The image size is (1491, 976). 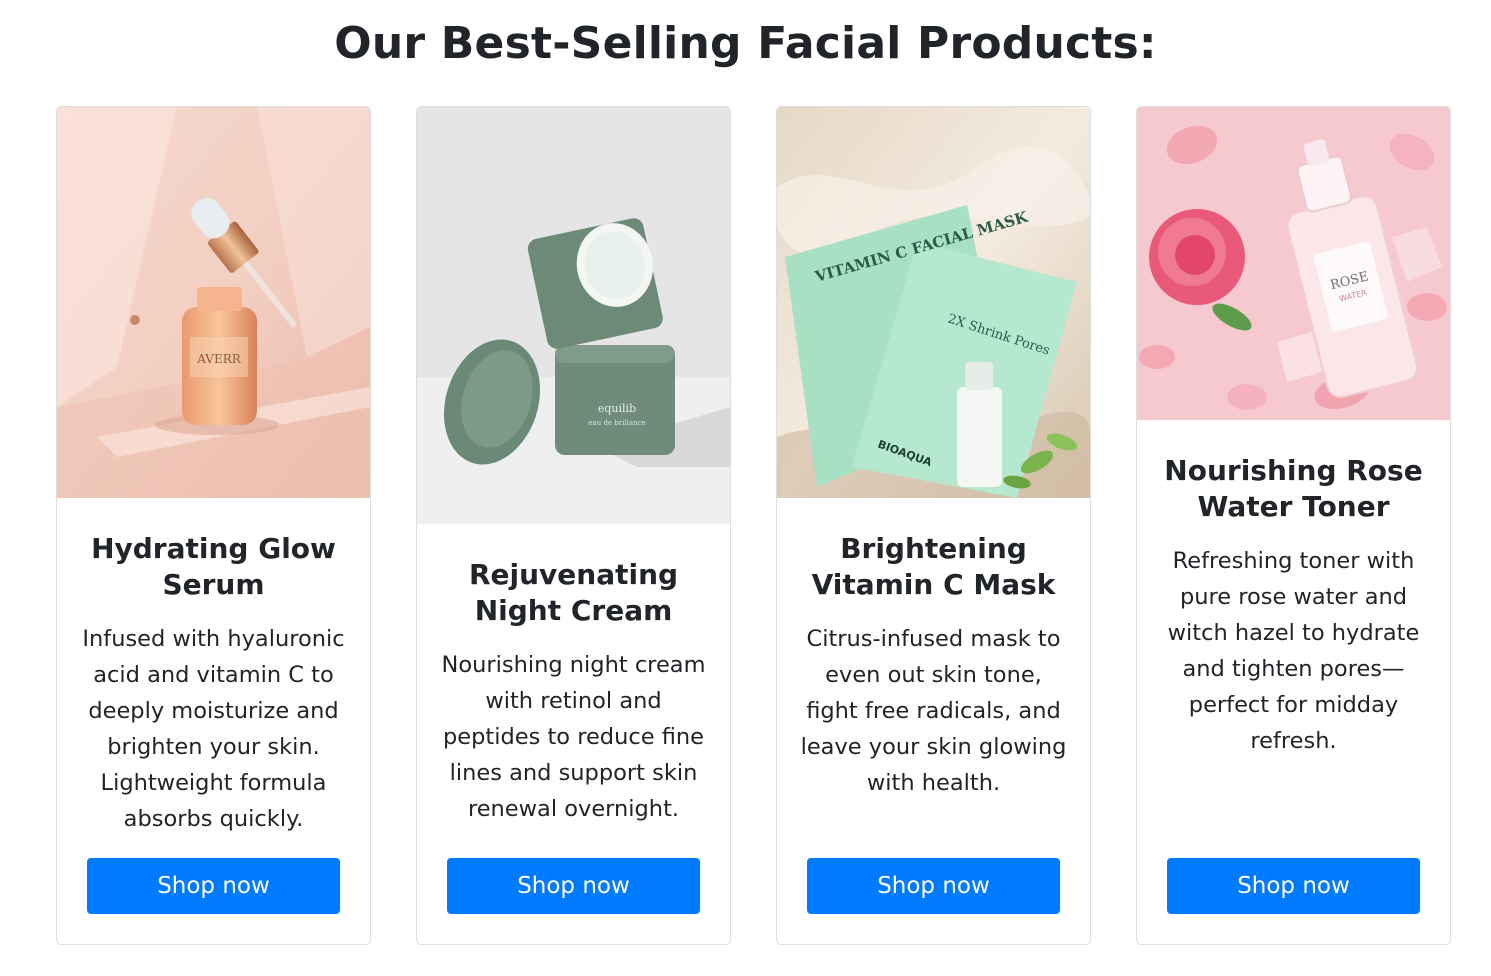 I want to click on product-title: Hydrating Glow Serum, so click(x=213, y=566).